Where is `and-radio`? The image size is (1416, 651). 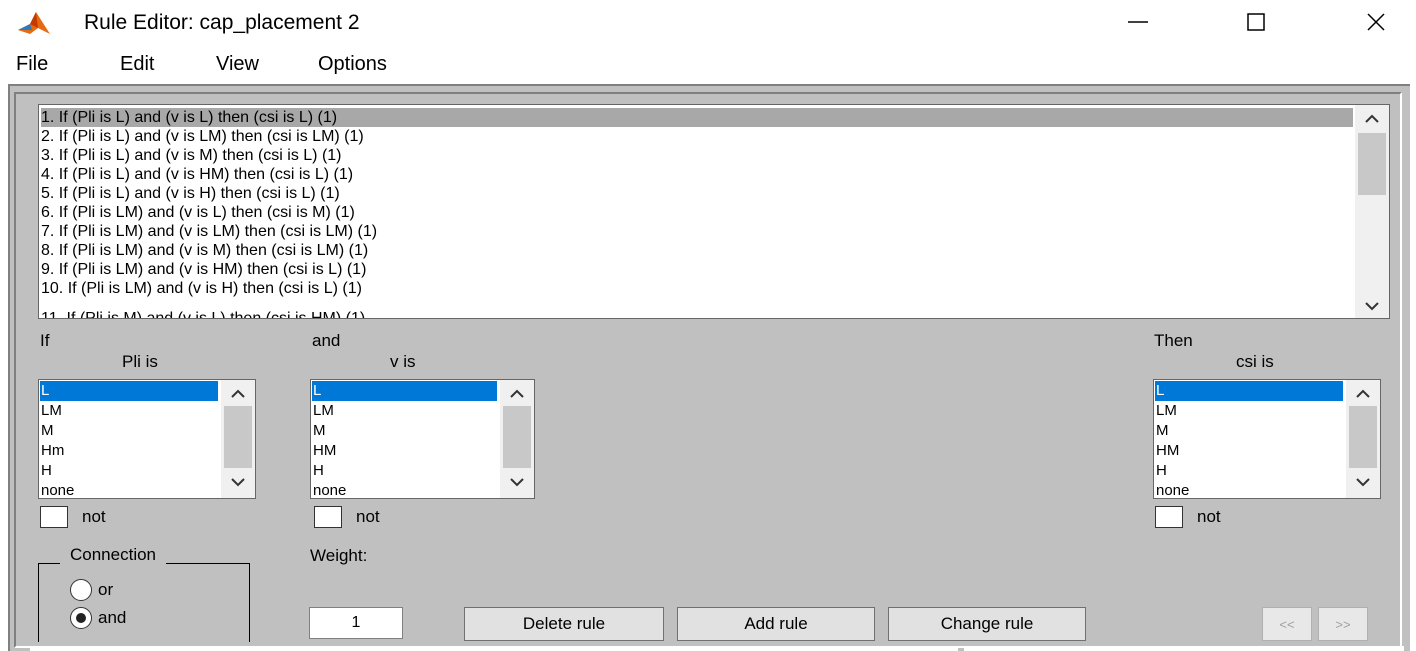
and-radio is located at coordinates (81, 618).